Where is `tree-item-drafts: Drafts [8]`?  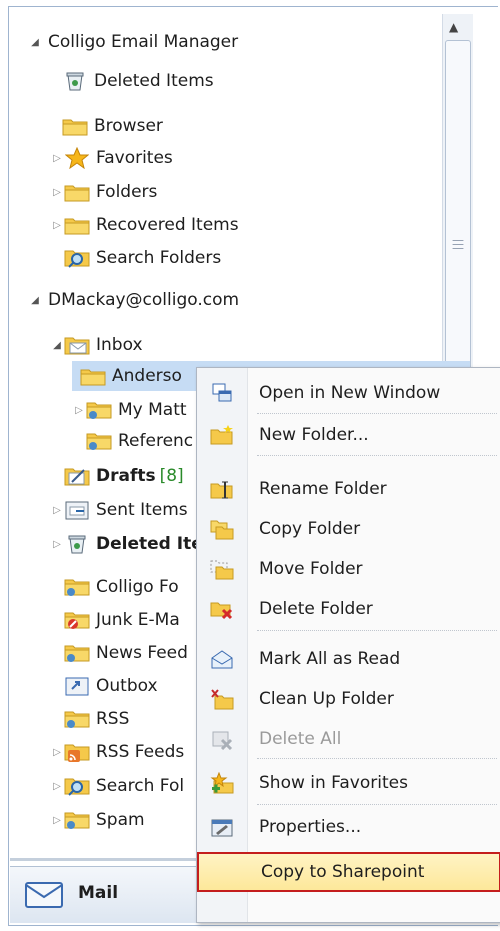
tree-item-drafts: Drafts [8] is located at coordinates (124, 476).